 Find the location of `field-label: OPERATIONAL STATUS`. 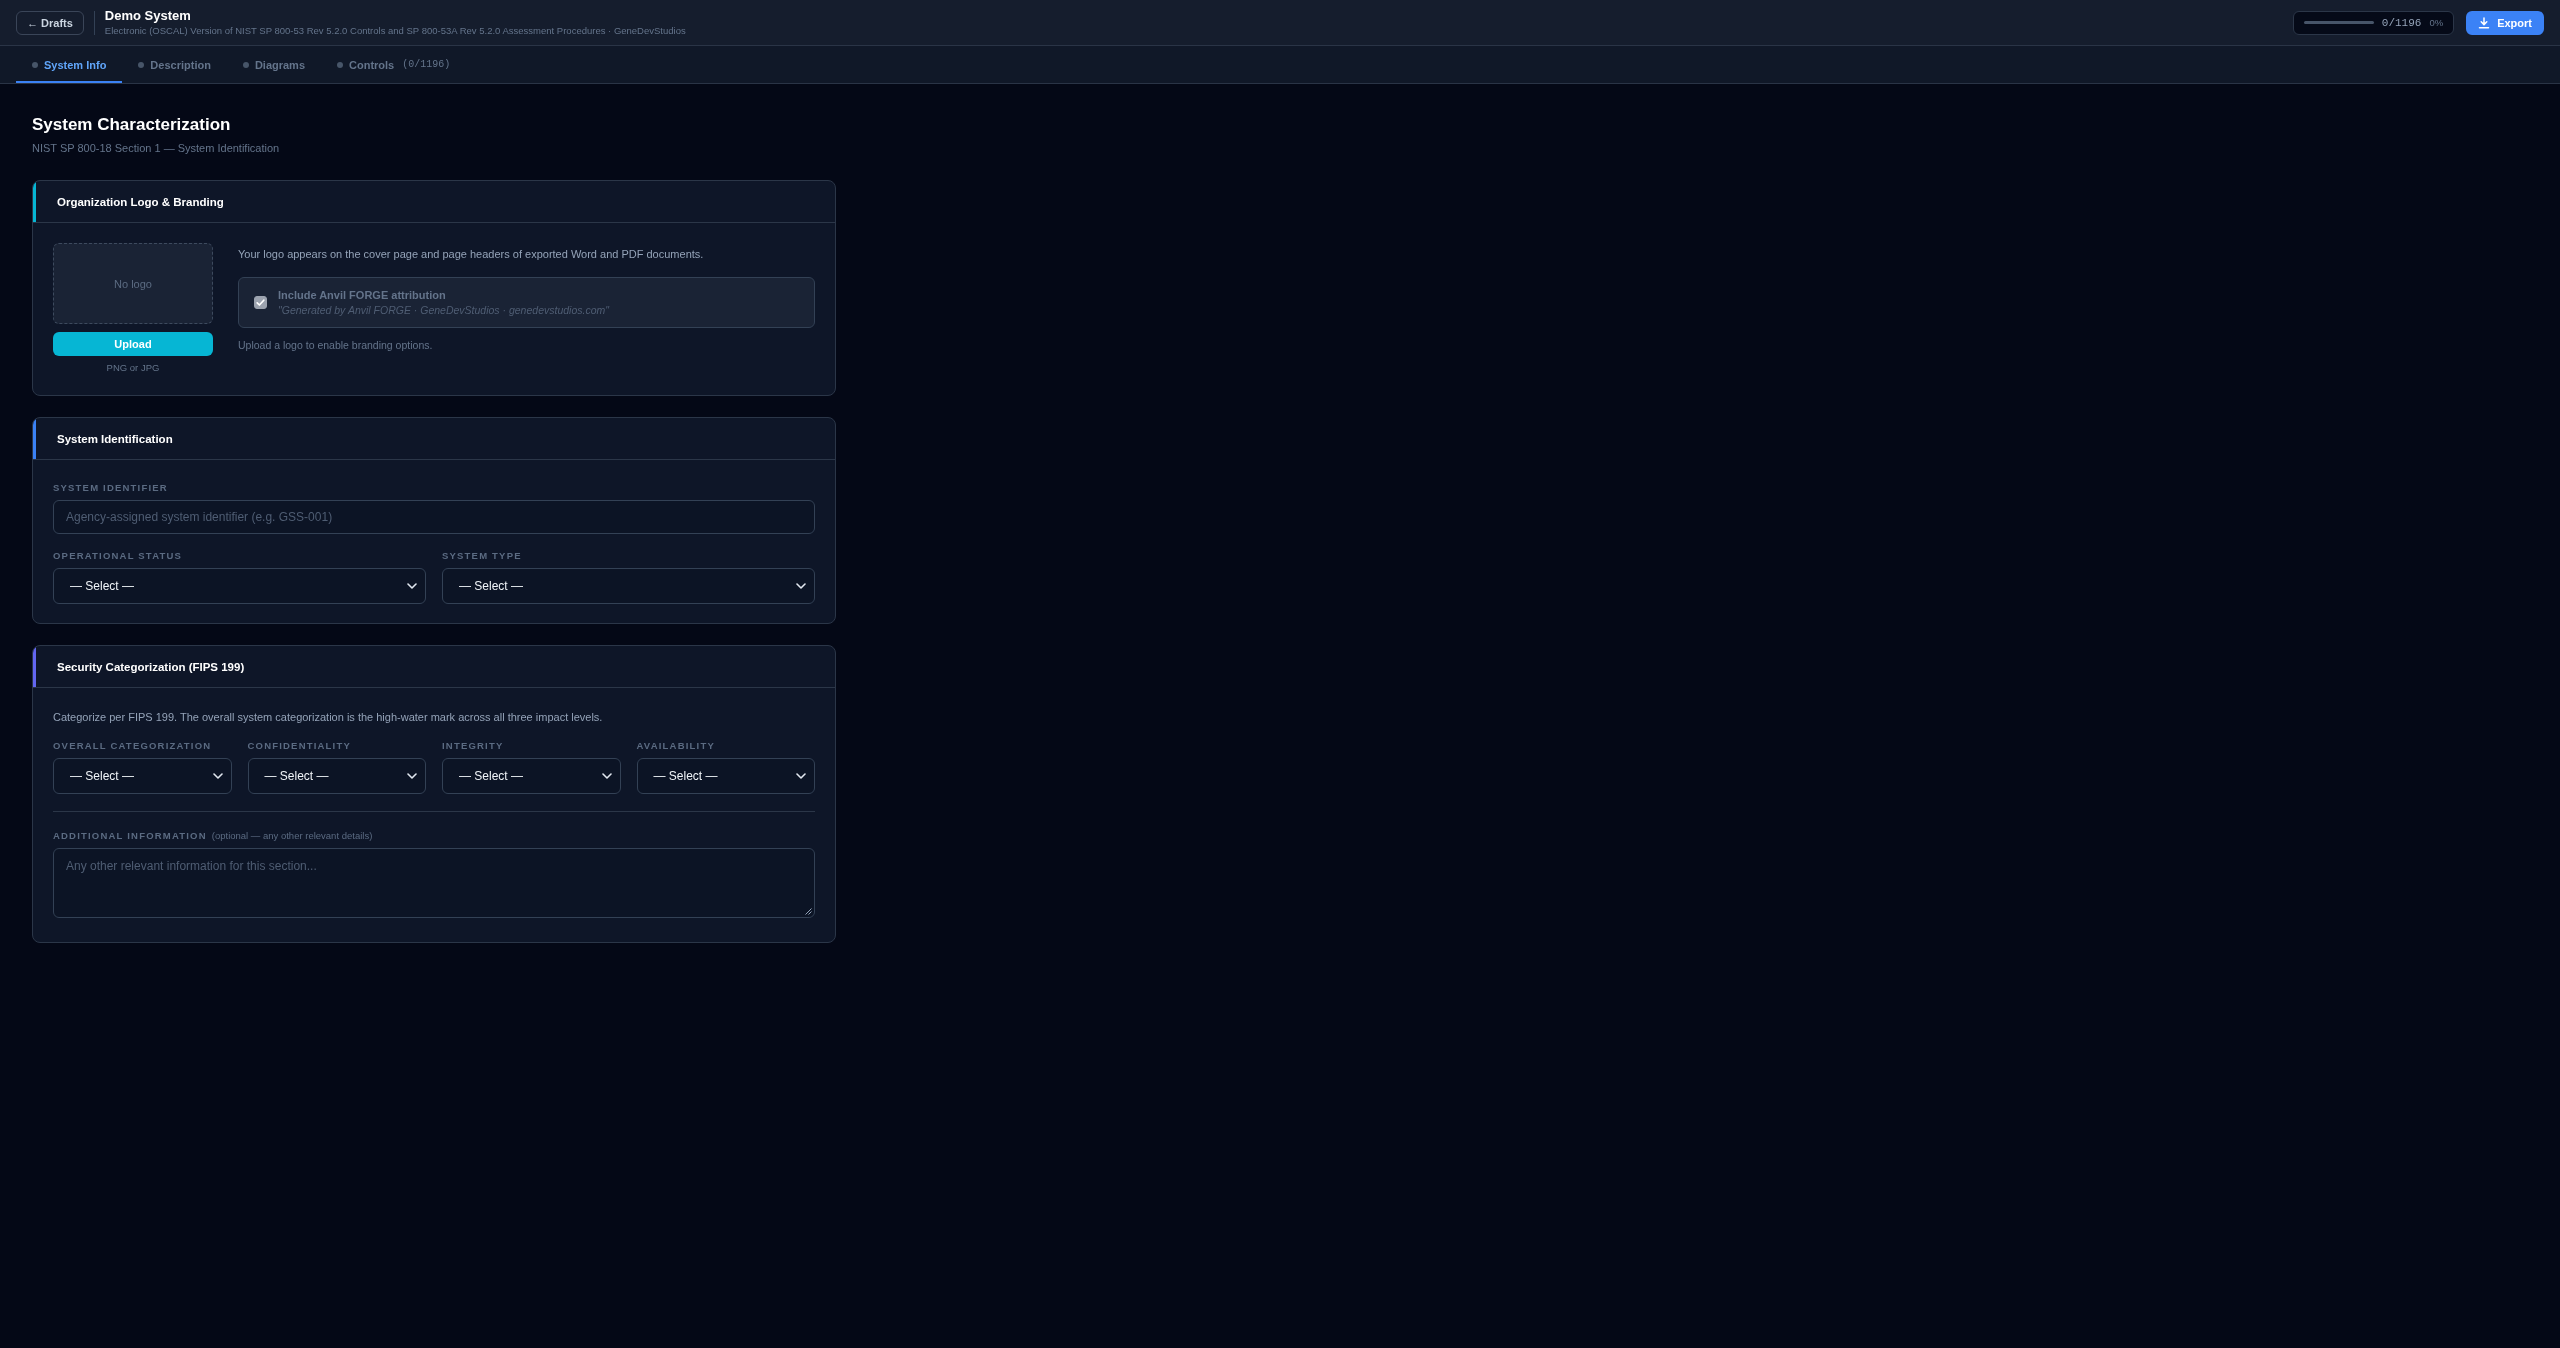

field-label: OPERATIONAL STATUS is located at coordinates (118, 556).